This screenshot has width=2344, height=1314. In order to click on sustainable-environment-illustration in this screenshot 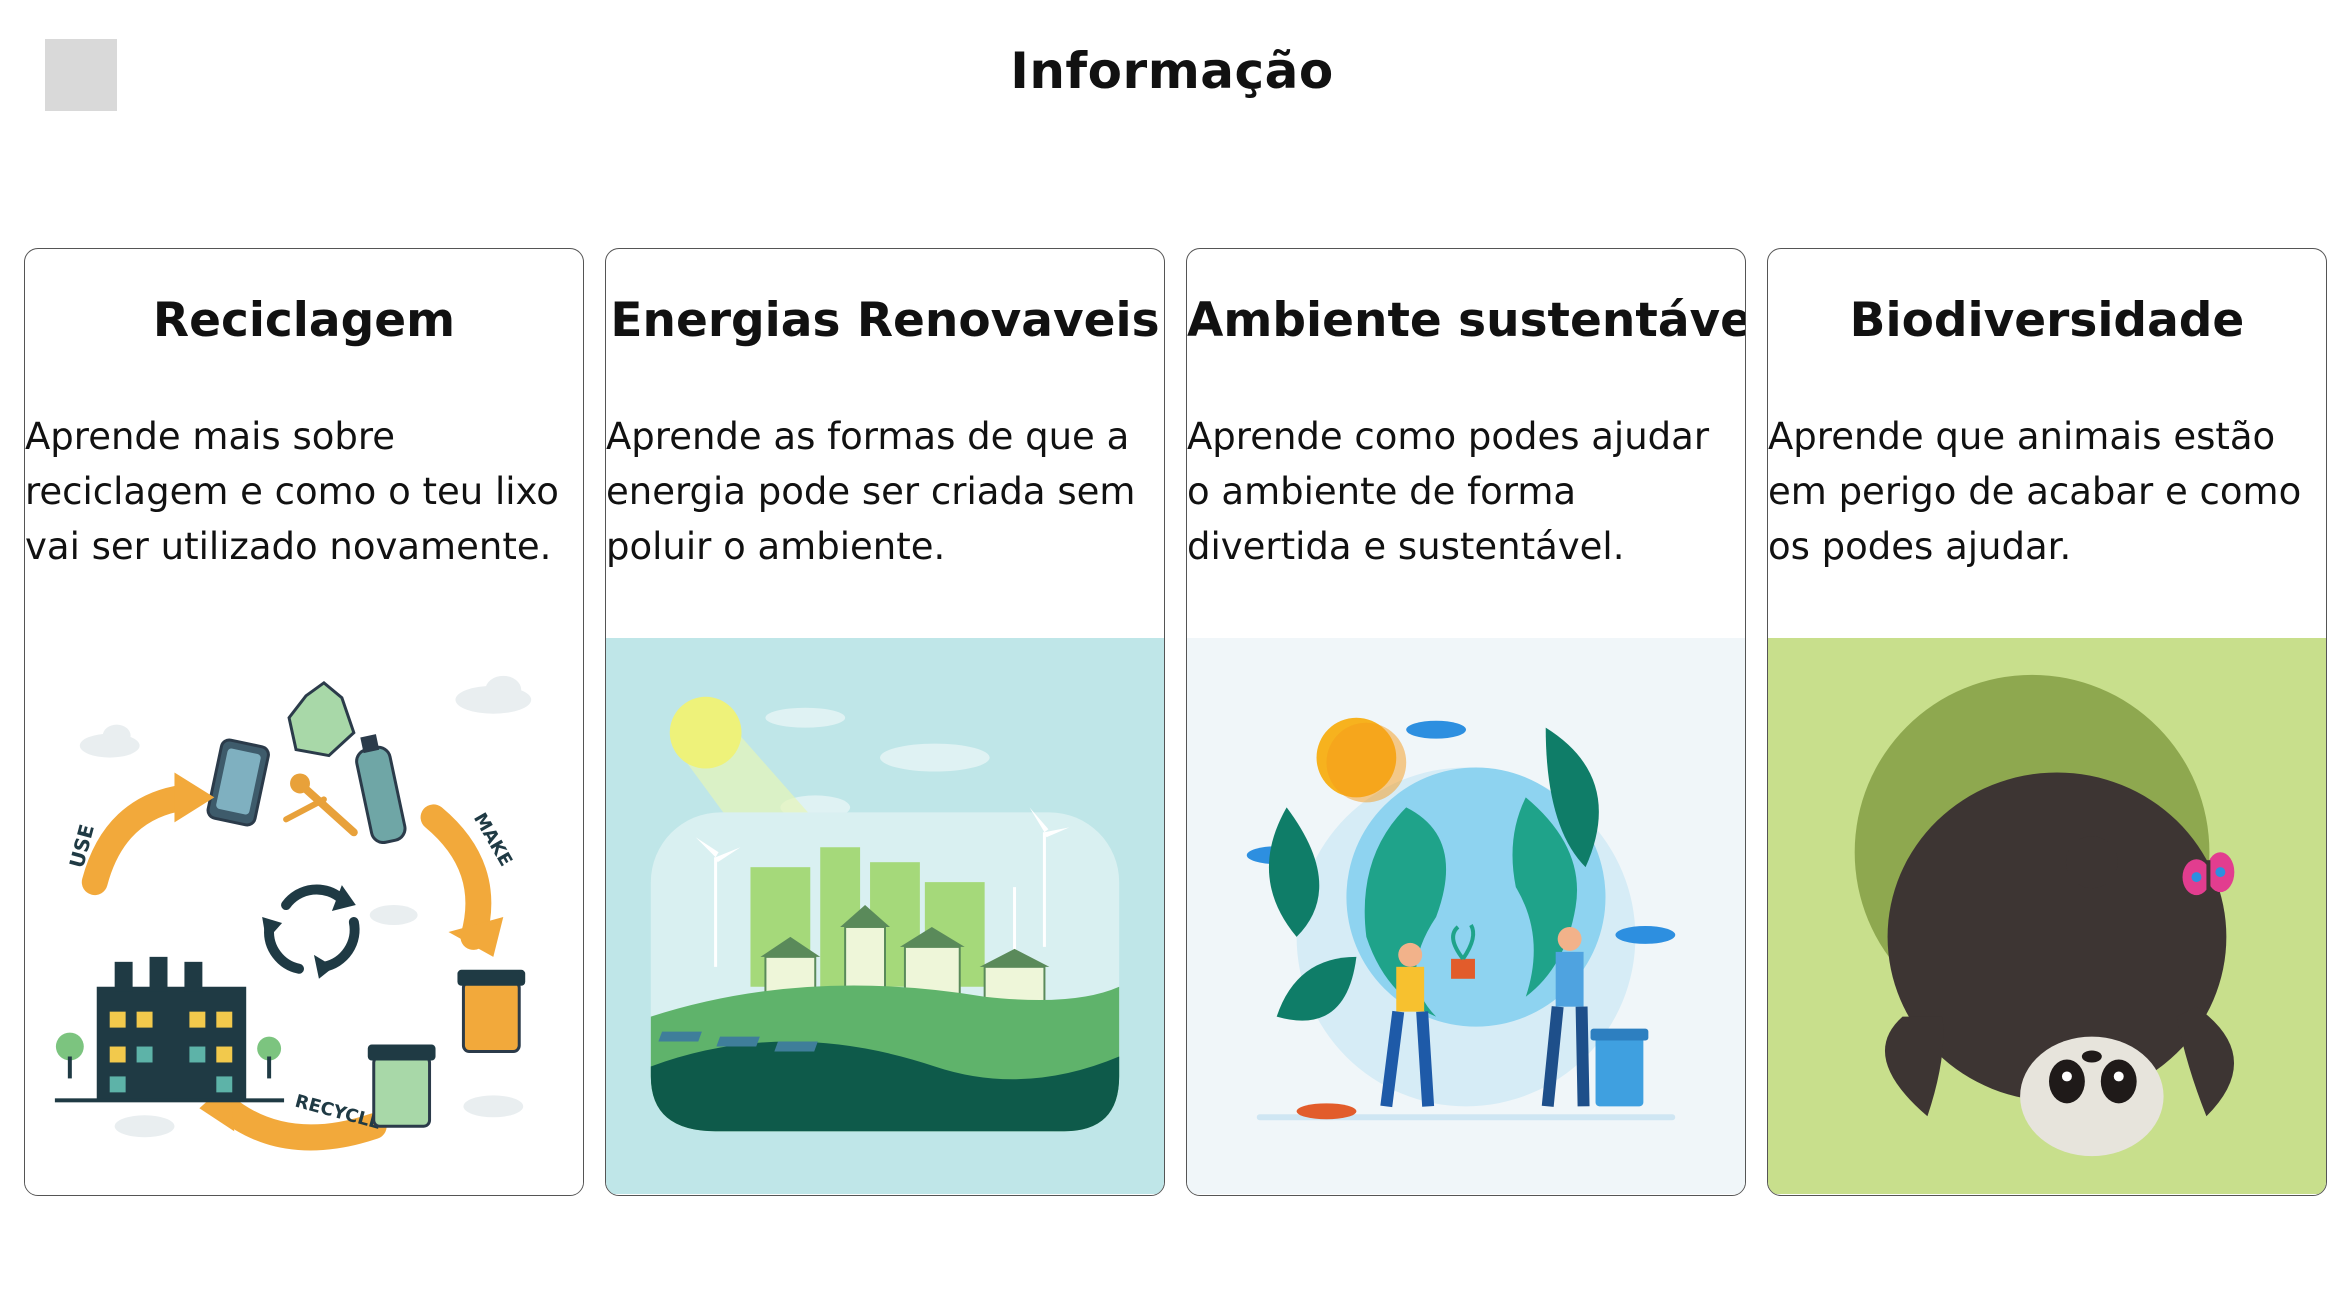, I will do `click(1466, 916)`.